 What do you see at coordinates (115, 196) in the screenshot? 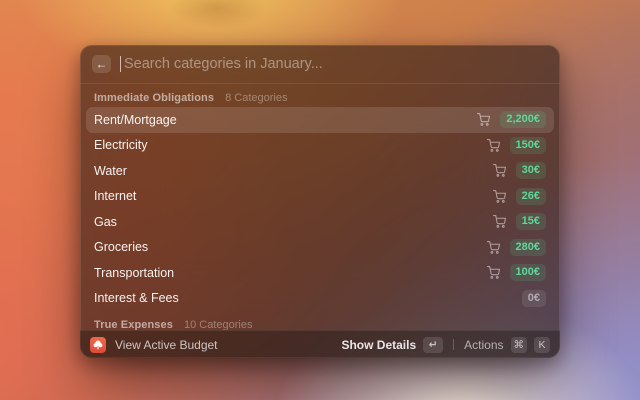
I see `category-label: Internet` at bounding box center [115, 196].